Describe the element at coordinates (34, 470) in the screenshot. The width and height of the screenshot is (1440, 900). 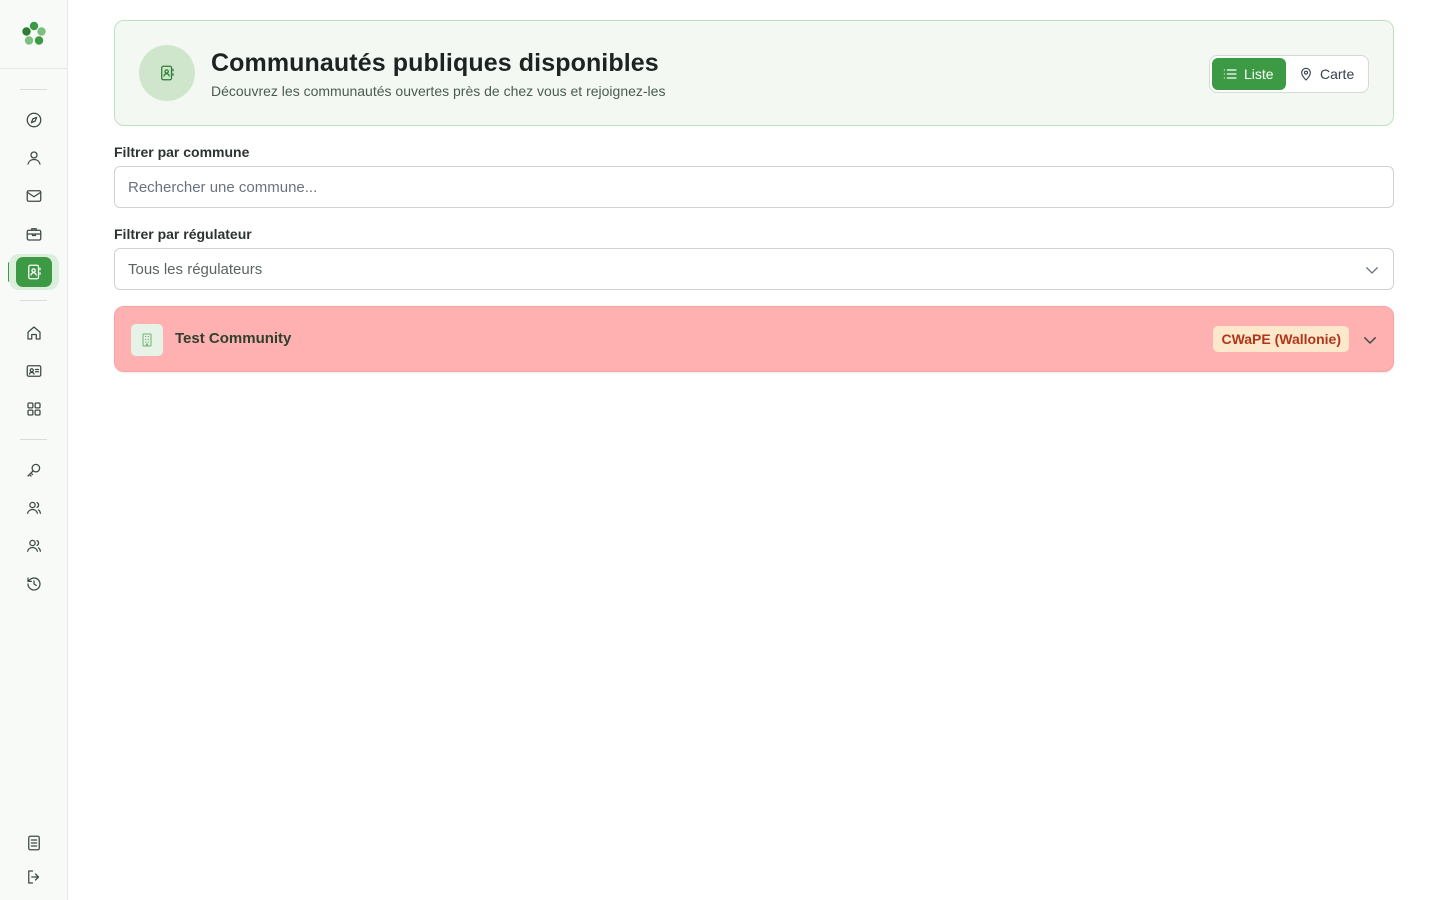
I see `key-icon` at that location.